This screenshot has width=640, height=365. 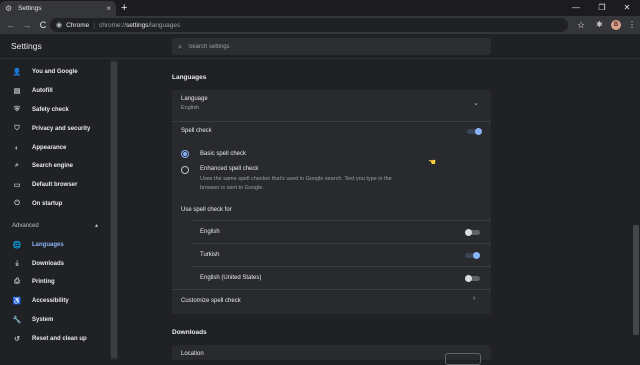 I want to click on accessibility-icon: ♿, so click(x=17, y=301).